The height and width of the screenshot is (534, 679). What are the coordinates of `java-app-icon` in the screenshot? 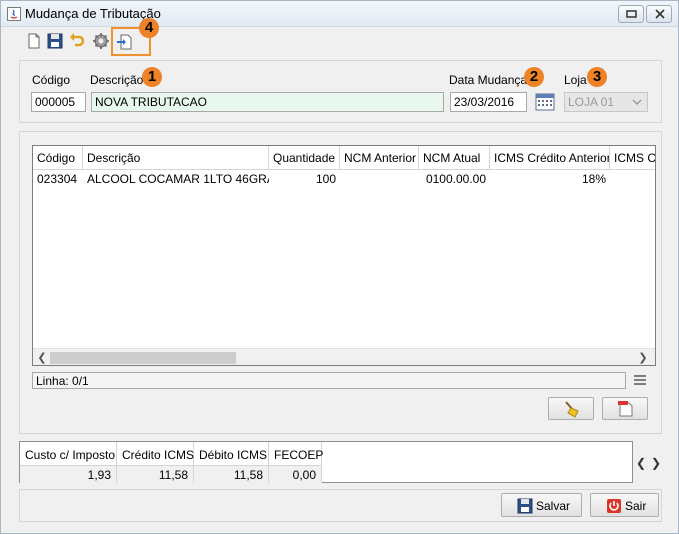 It's located at (14, 14).